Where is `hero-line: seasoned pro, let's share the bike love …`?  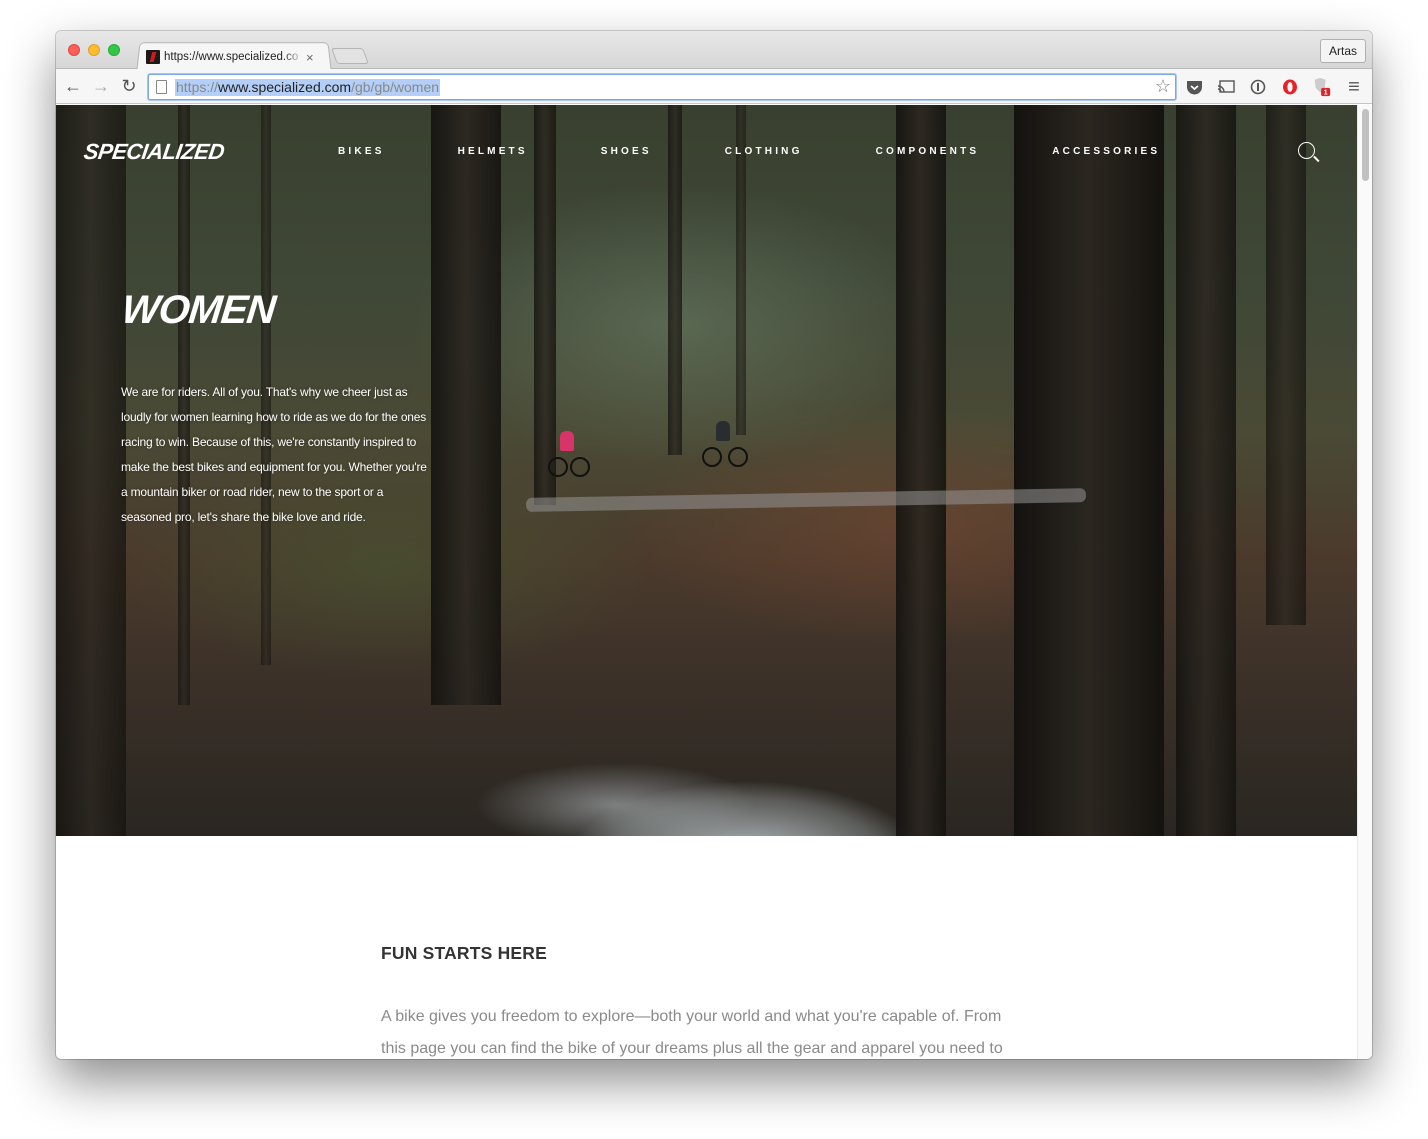
hero-line: seasoned pro, let's share the bike love … is located at coordinates (243, 517).